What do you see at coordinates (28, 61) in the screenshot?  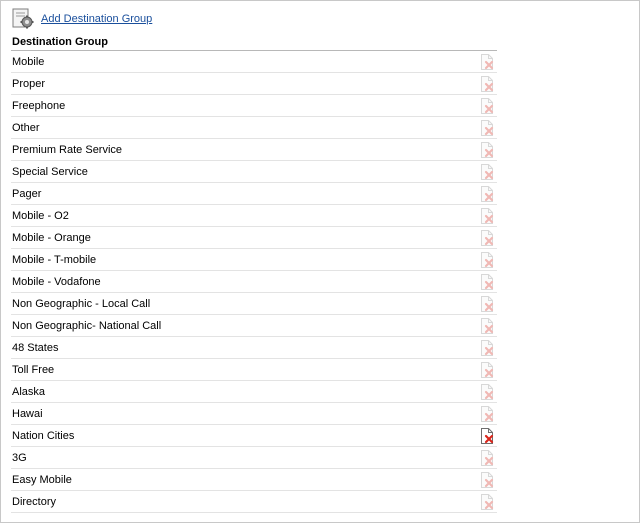 I see `row-label: Mobile` at bounding box center [28, 61].